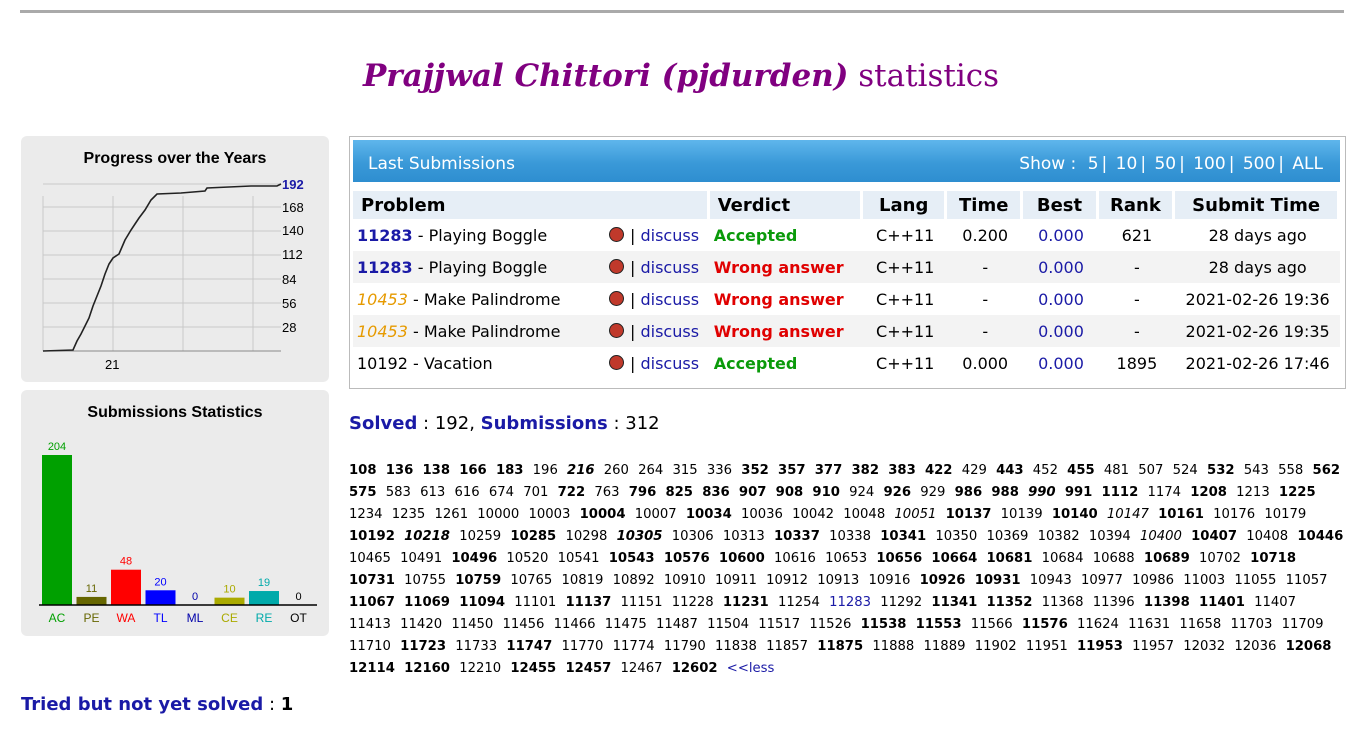 This screenshot has width=1362, height=732. I want to click on problem-link: 583, so click(398, 492).